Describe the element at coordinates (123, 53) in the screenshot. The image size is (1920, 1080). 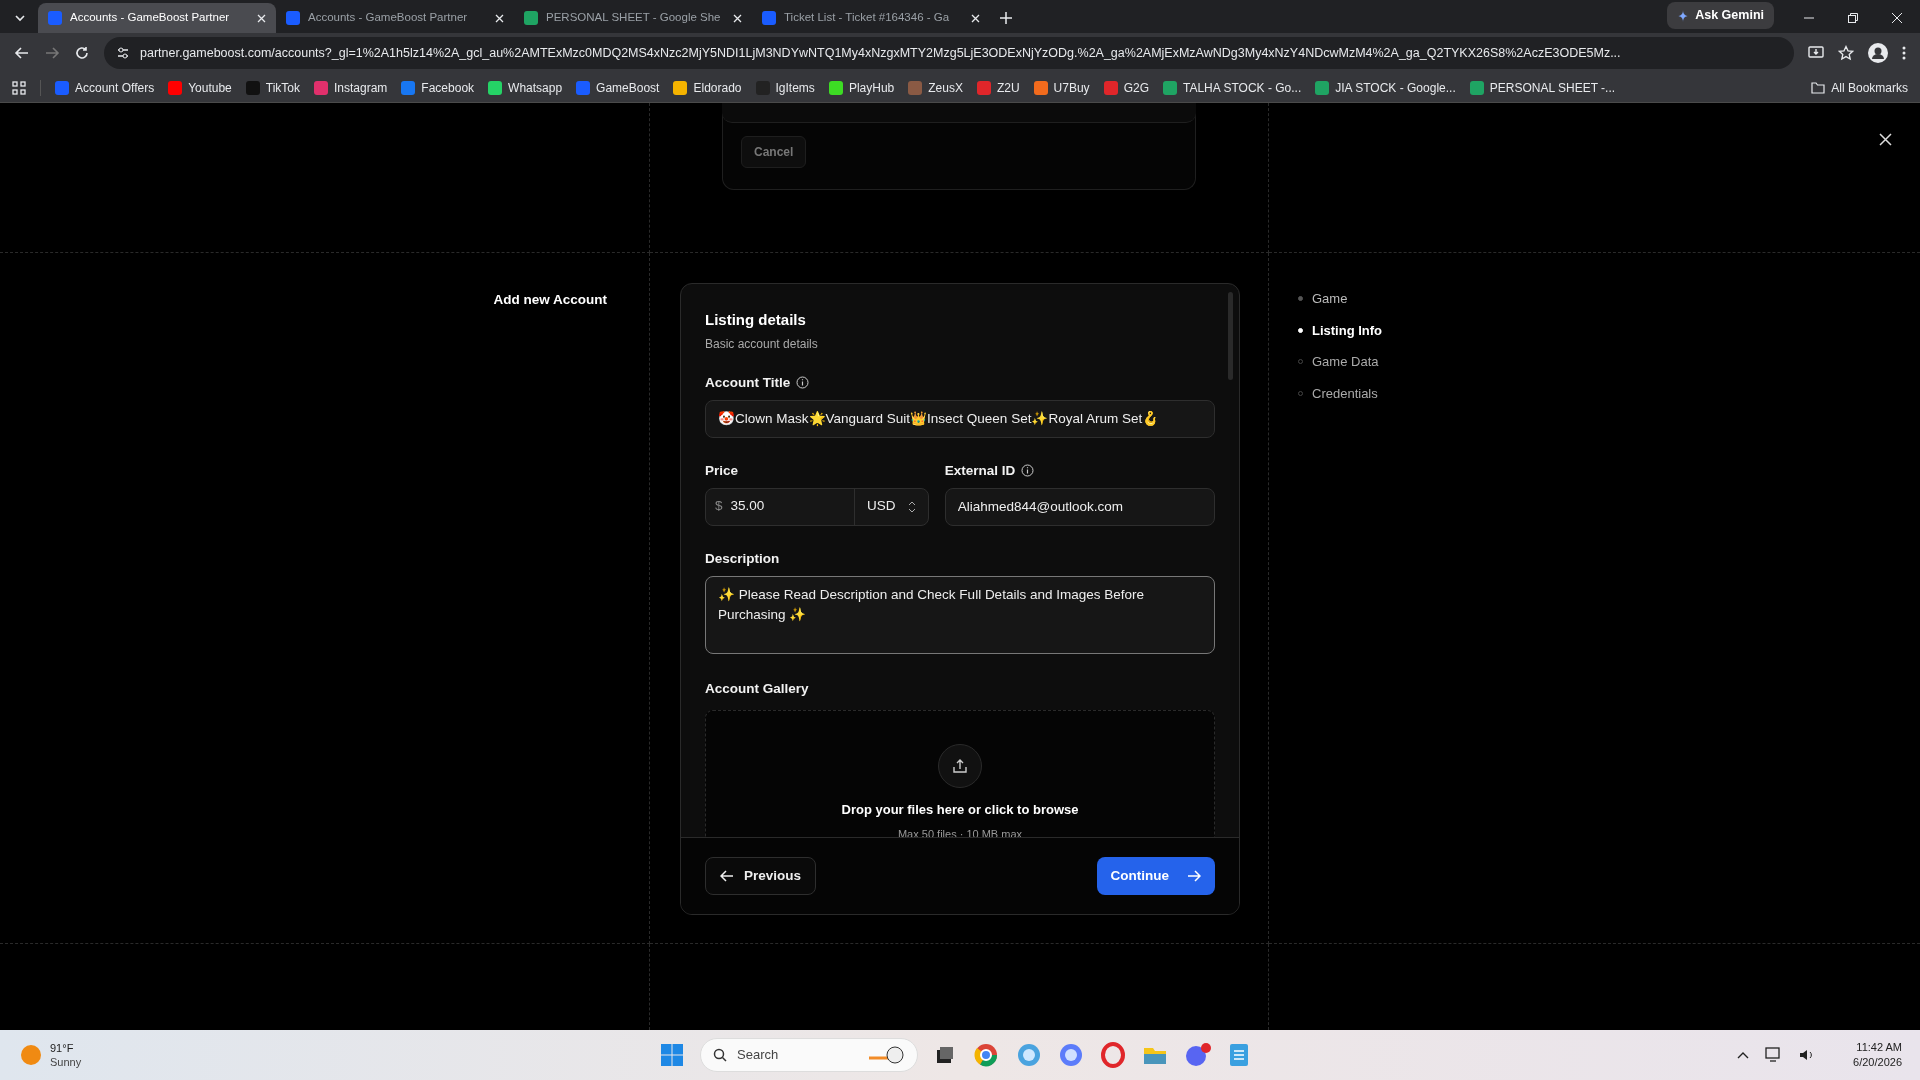
I see `site-settings-icon` at that location.